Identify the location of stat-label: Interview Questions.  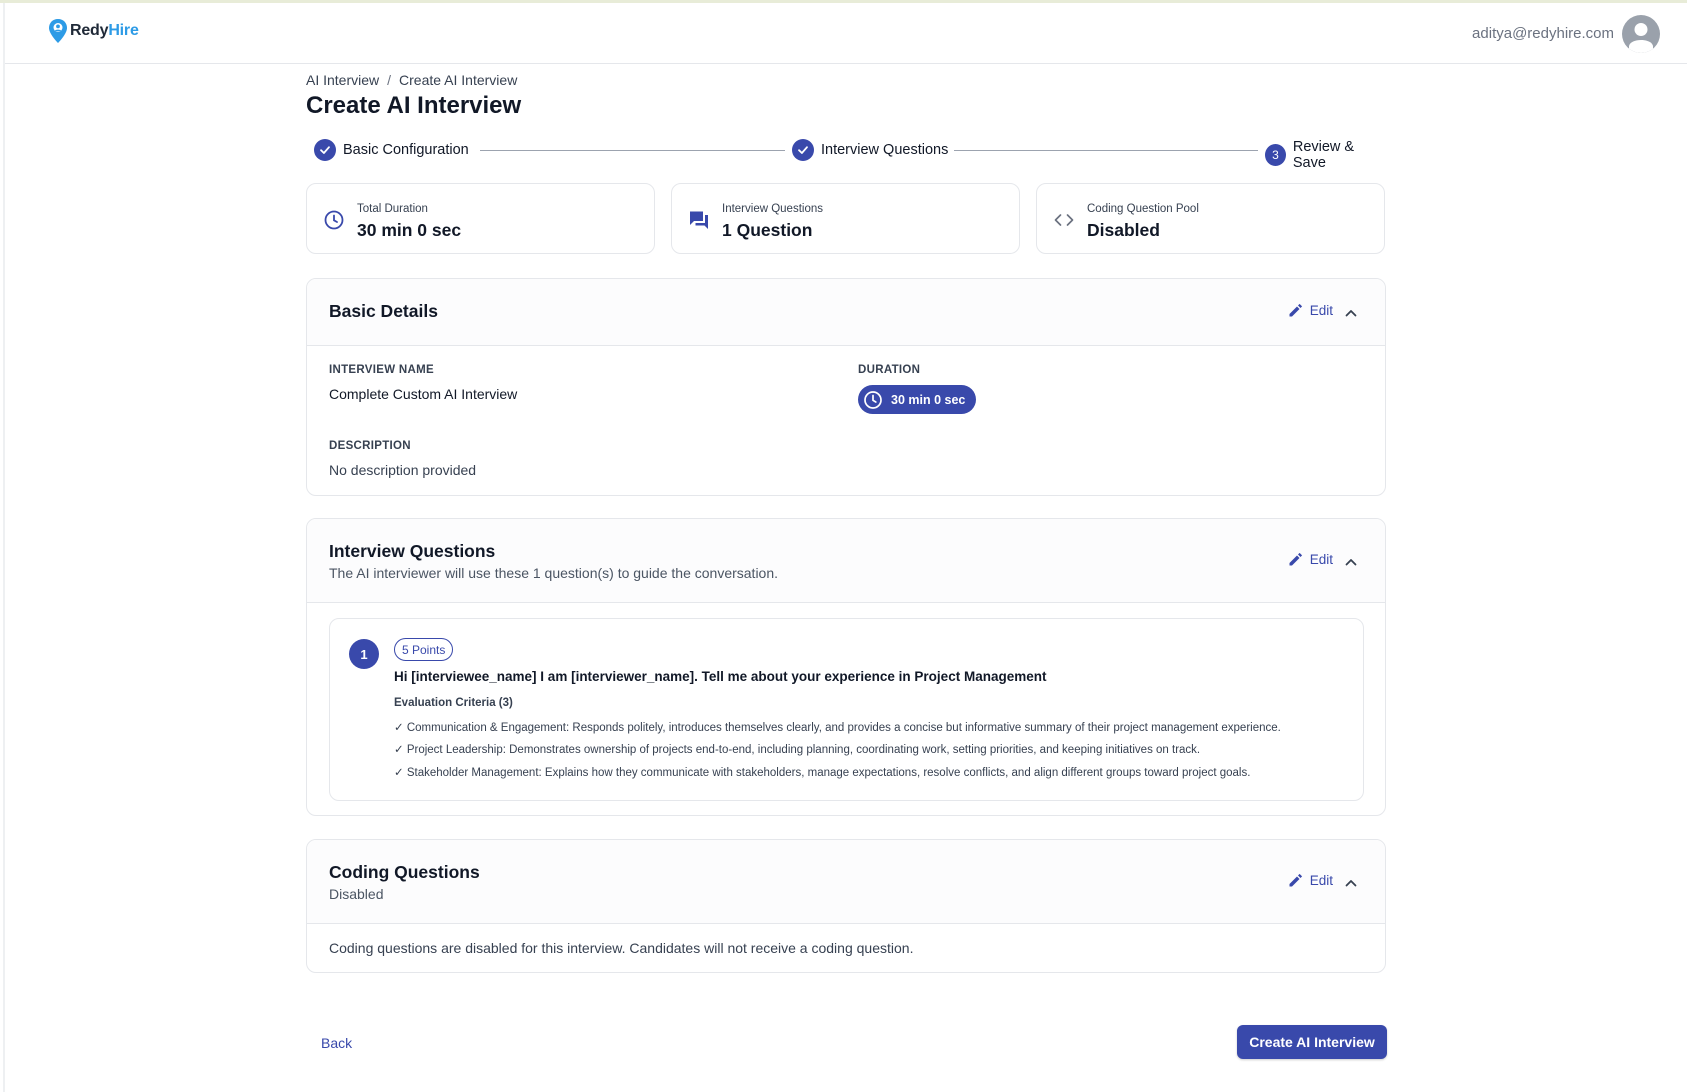
(772, 209).